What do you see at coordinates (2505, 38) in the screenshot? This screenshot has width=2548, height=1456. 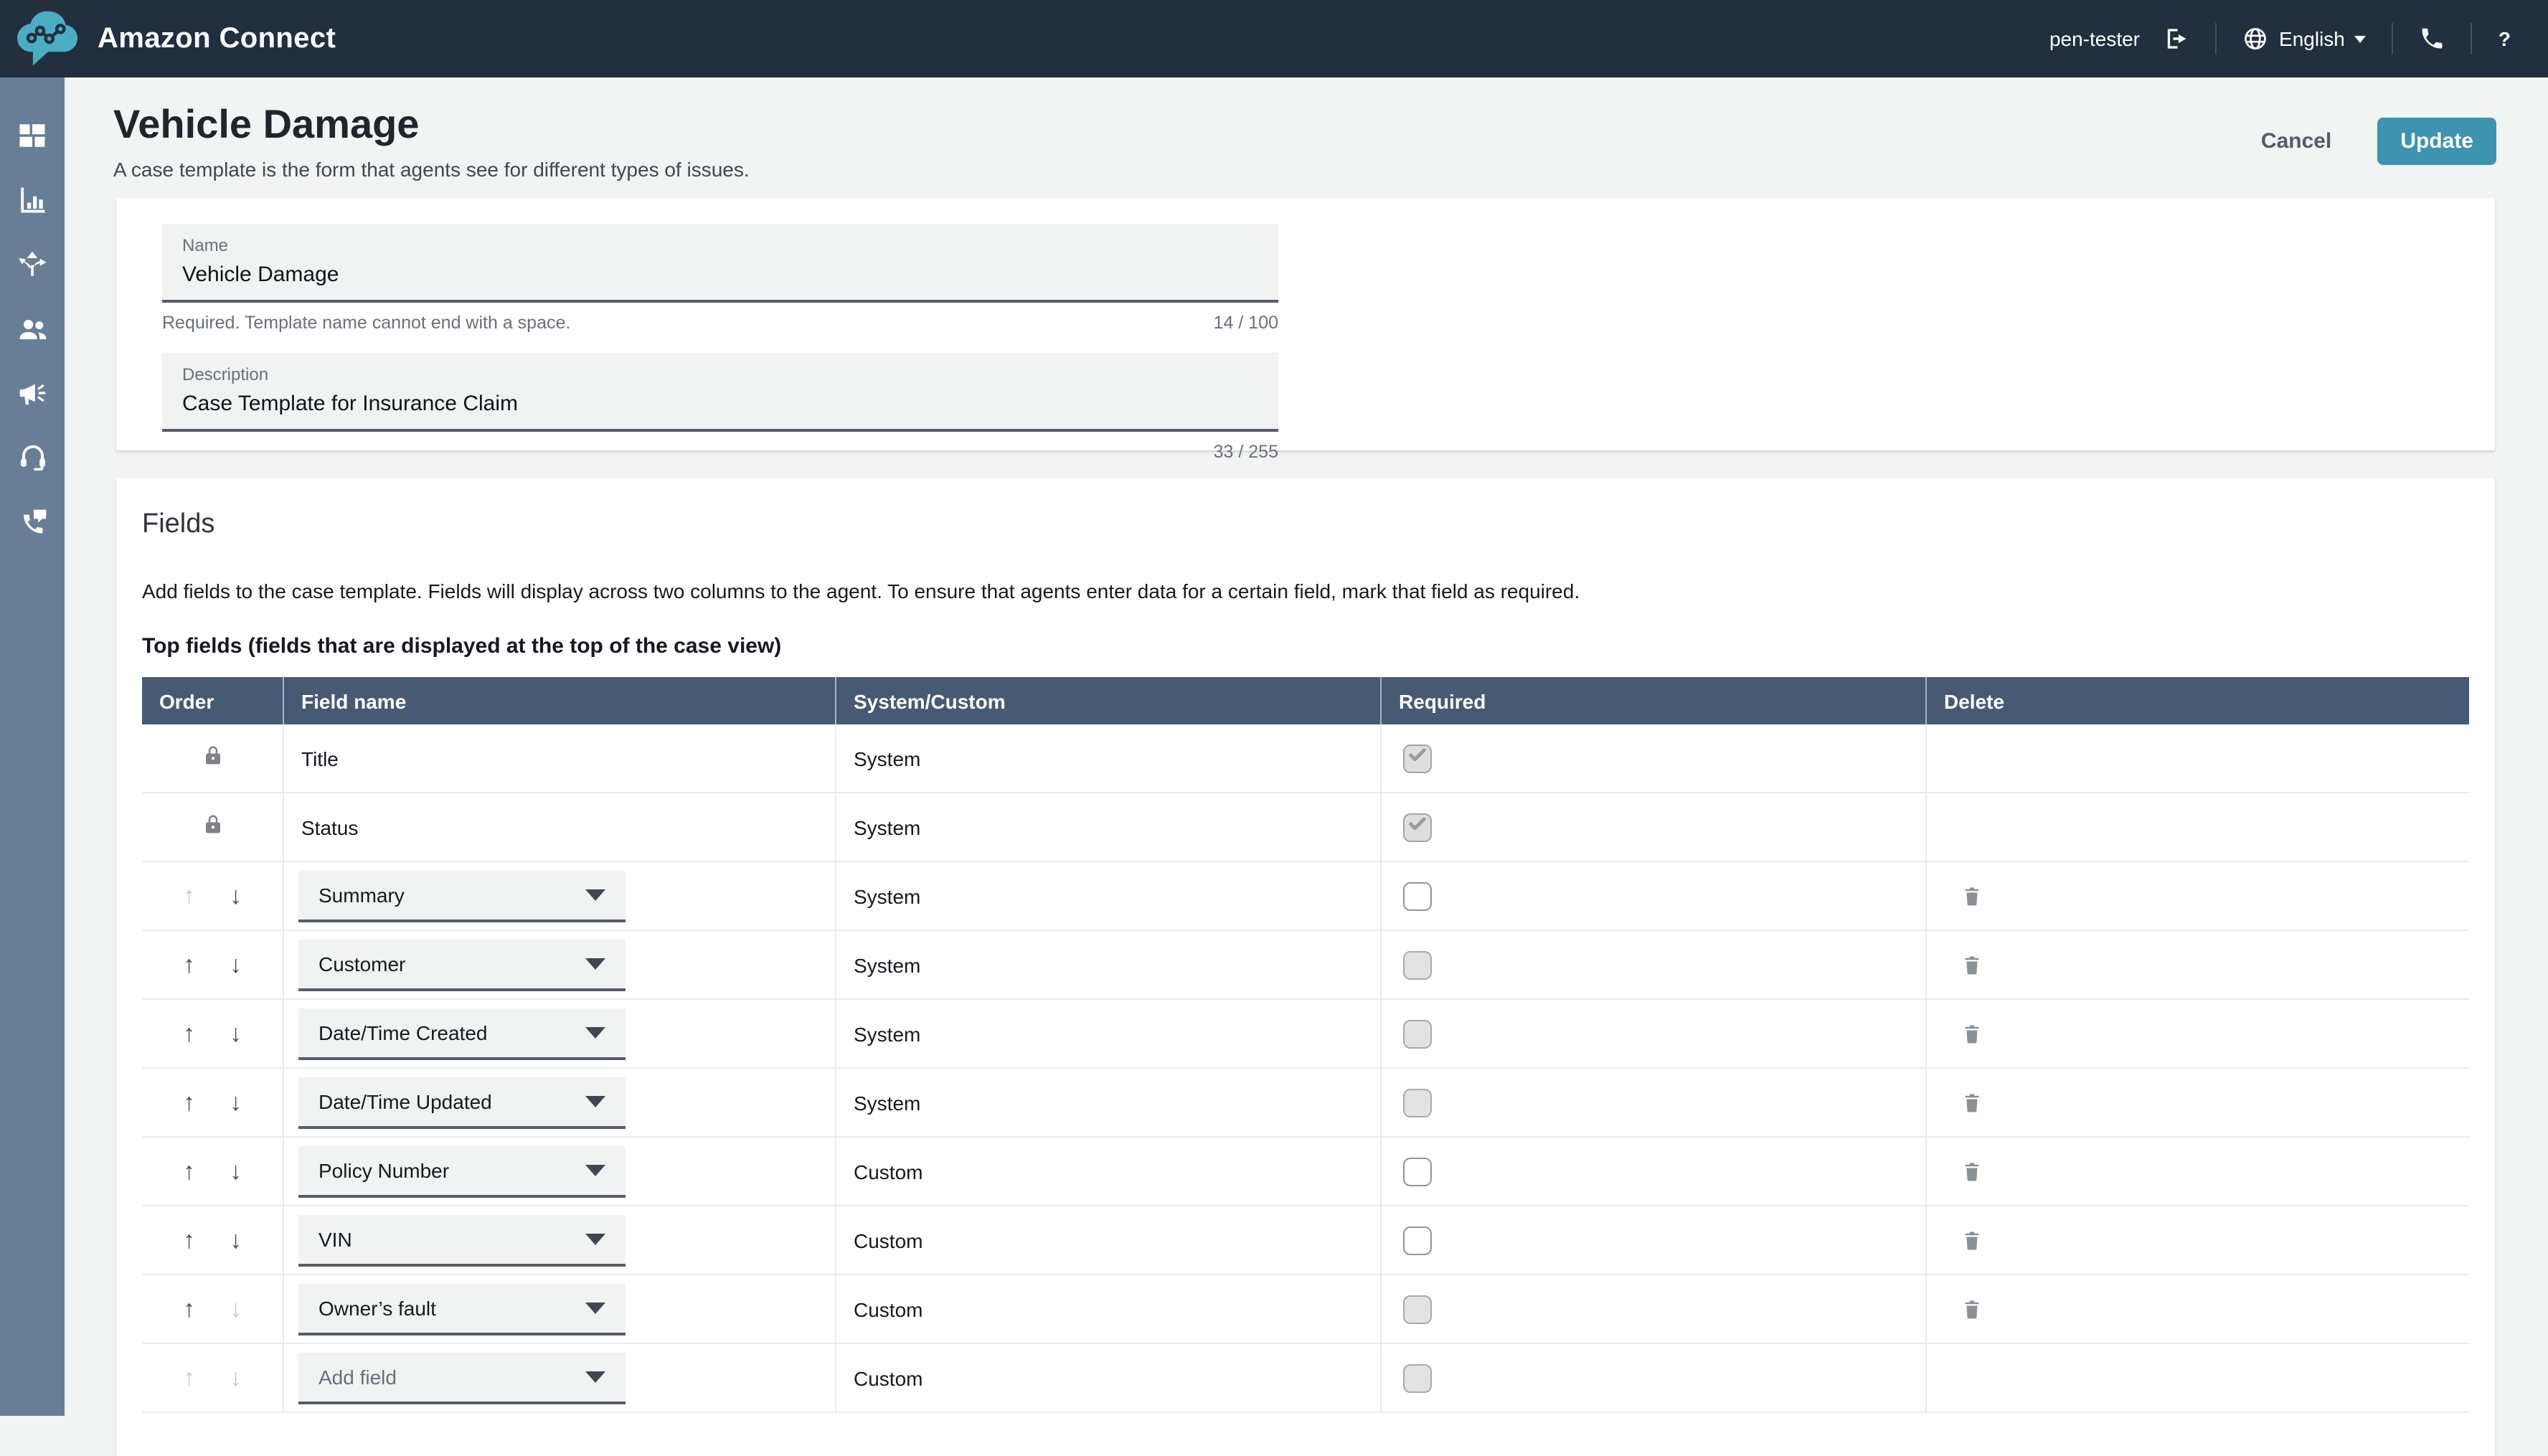 I see `help-button: ?` at bounding box center [2505, 38].